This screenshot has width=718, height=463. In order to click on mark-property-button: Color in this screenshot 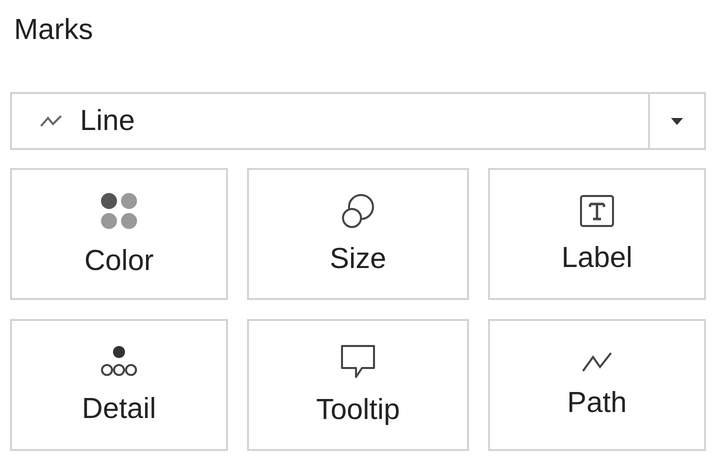, I will do `click(119, 234)`.